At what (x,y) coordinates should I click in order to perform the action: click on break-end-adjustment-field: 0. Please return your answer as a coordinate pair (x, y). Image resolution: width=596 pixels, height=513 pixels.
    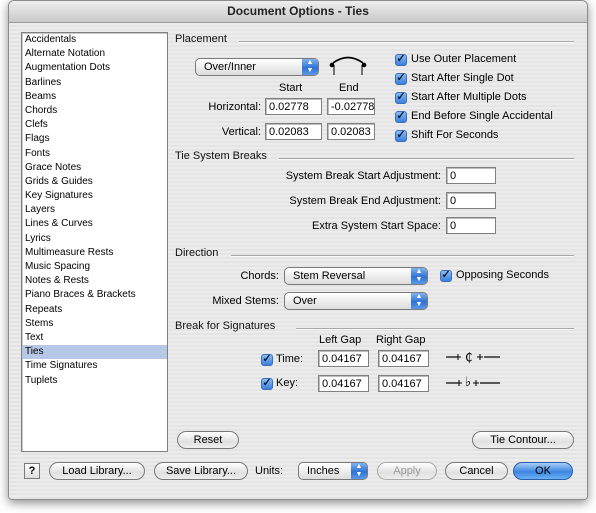
    Looking at the image, I should click on (471, 200).